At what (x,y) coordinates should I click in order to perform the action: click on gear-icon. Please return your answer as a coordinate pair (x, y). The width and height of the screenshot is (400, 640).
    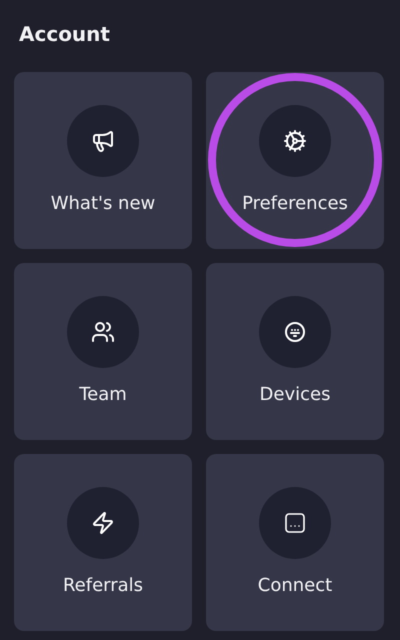
    Looking at the image, I should click on (295, 141).